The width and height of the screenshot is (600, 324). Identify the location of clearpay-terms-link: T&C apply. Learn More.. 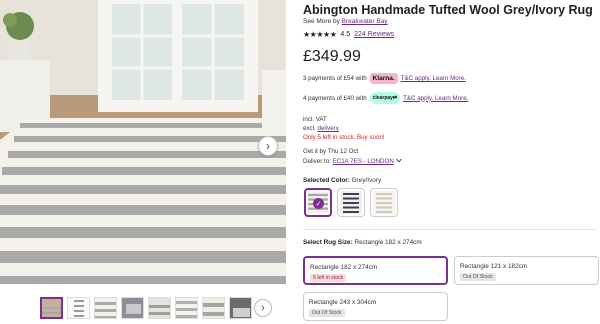
(435, 98).